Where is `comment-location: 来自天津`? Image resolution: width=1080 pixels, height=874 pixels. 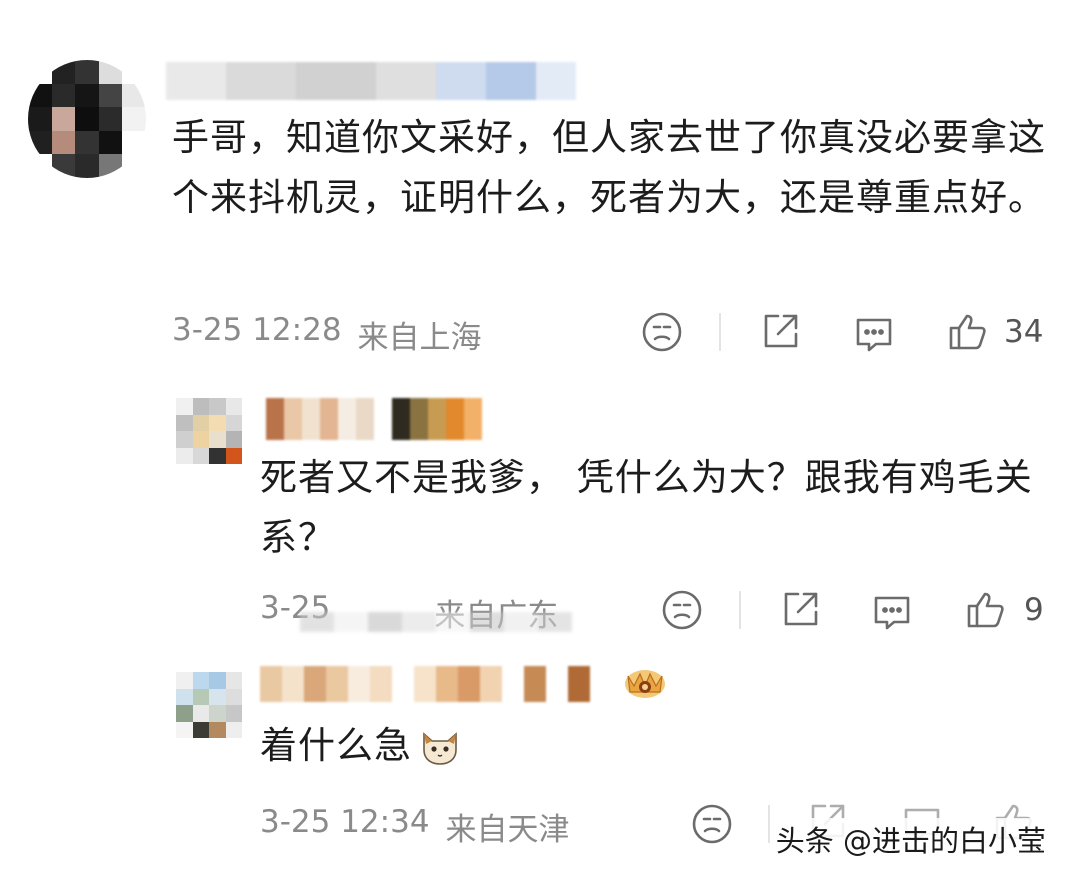 comment-location: 来自天津 is located at coordinates (507, 830).